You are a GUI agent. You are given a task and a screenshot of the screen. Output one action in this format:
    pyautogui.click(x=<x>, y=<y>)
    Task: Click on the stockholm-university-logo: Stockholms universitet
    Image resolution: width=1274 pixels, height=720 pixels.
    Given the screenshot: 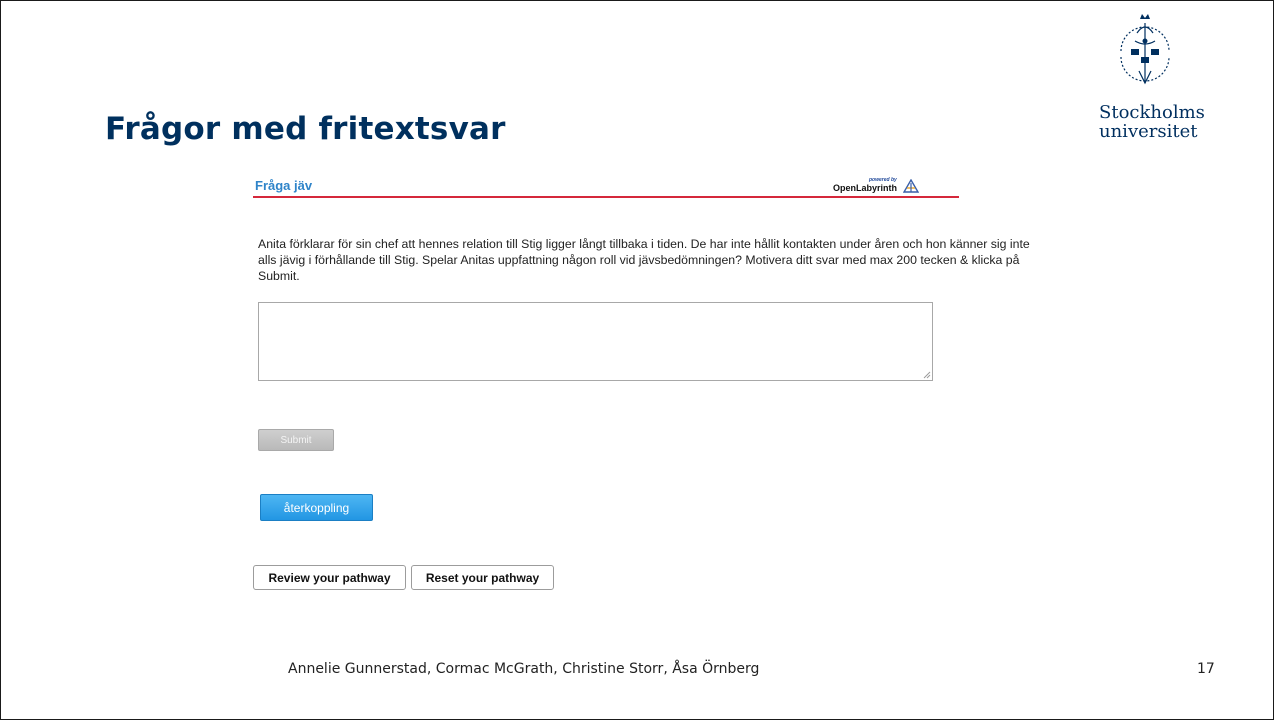 What is the action you would take?
    pyautogui.click(x=1174, y=81)
    